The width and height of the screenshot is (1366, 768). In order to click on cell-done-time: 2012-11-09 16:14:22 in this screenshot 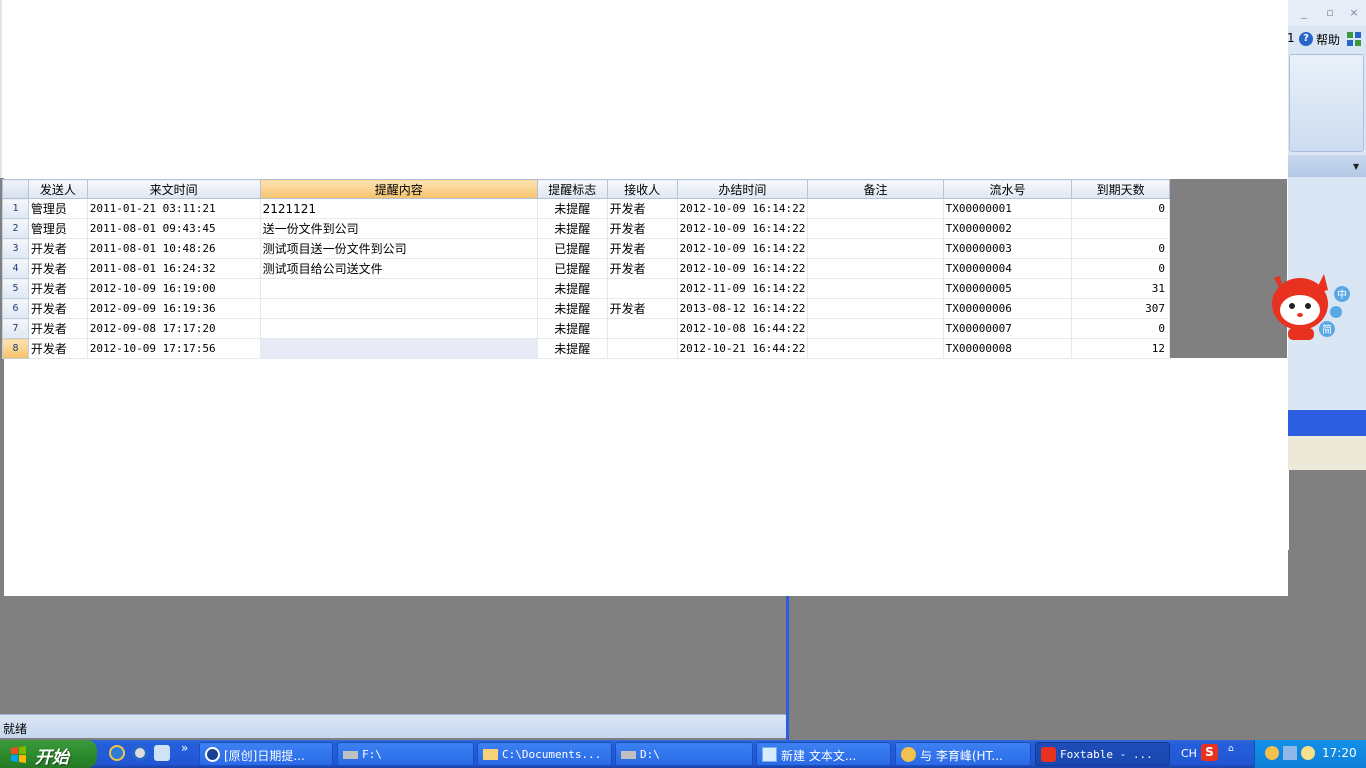, I will do `click(743, 288)`.